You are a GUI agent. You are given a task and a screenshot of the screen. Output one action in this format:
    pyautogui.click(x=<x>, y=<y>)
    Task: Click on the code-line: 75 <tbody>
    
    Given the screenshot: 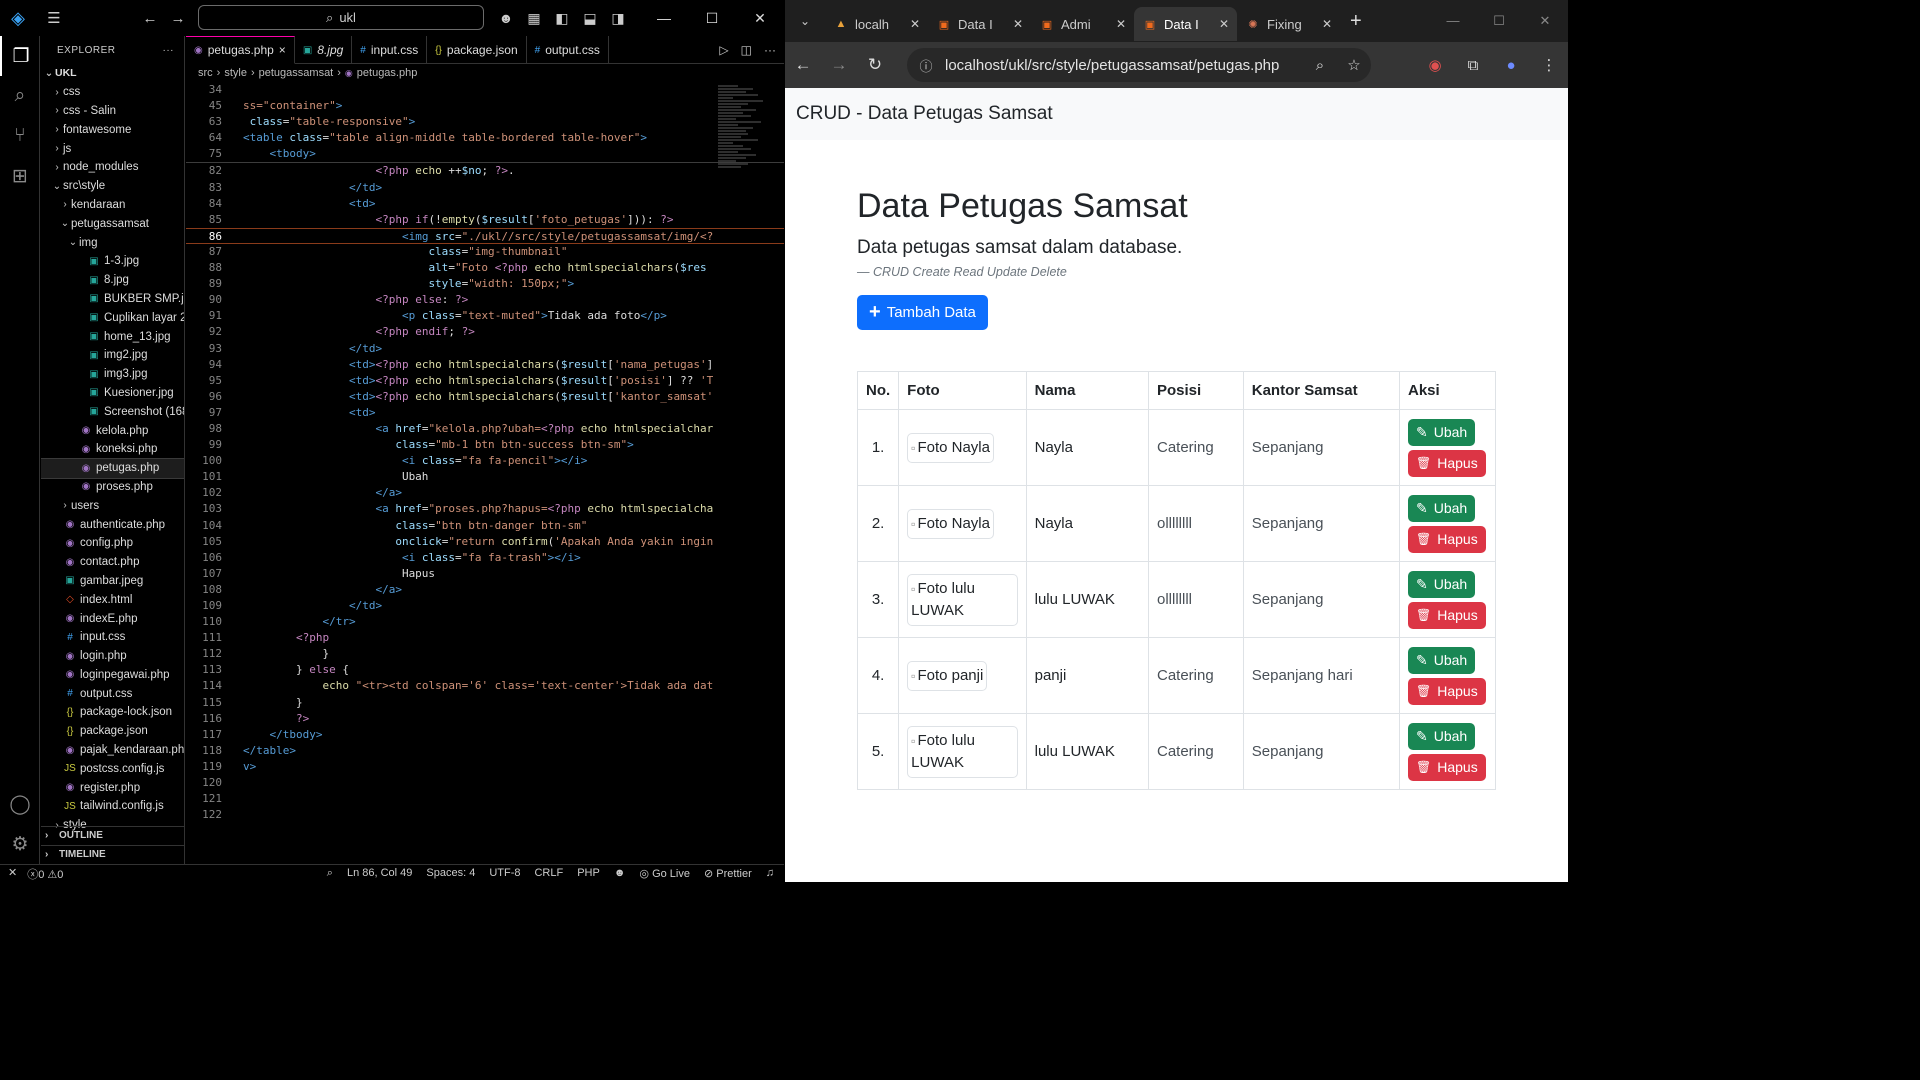 What is the action you would take?
    pyautogui.click(x=485, y=154)
    